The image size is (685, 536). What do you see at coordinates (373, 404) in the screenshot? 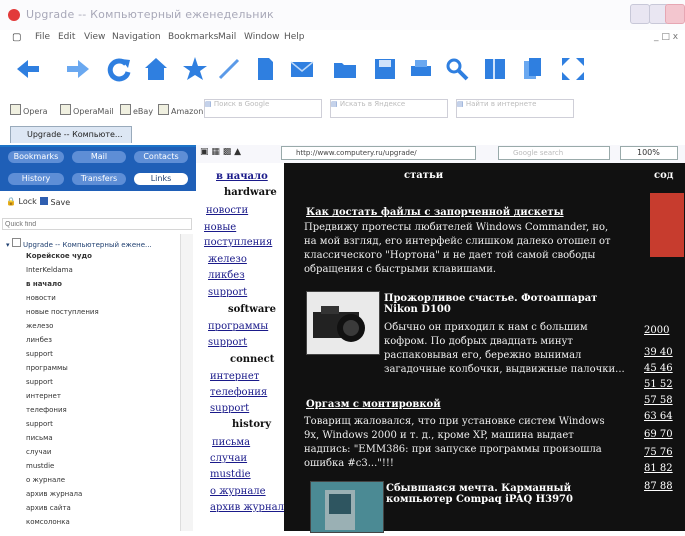
I see `article-title: Оргазм с монтировкой` at bounding box center [373, 404].